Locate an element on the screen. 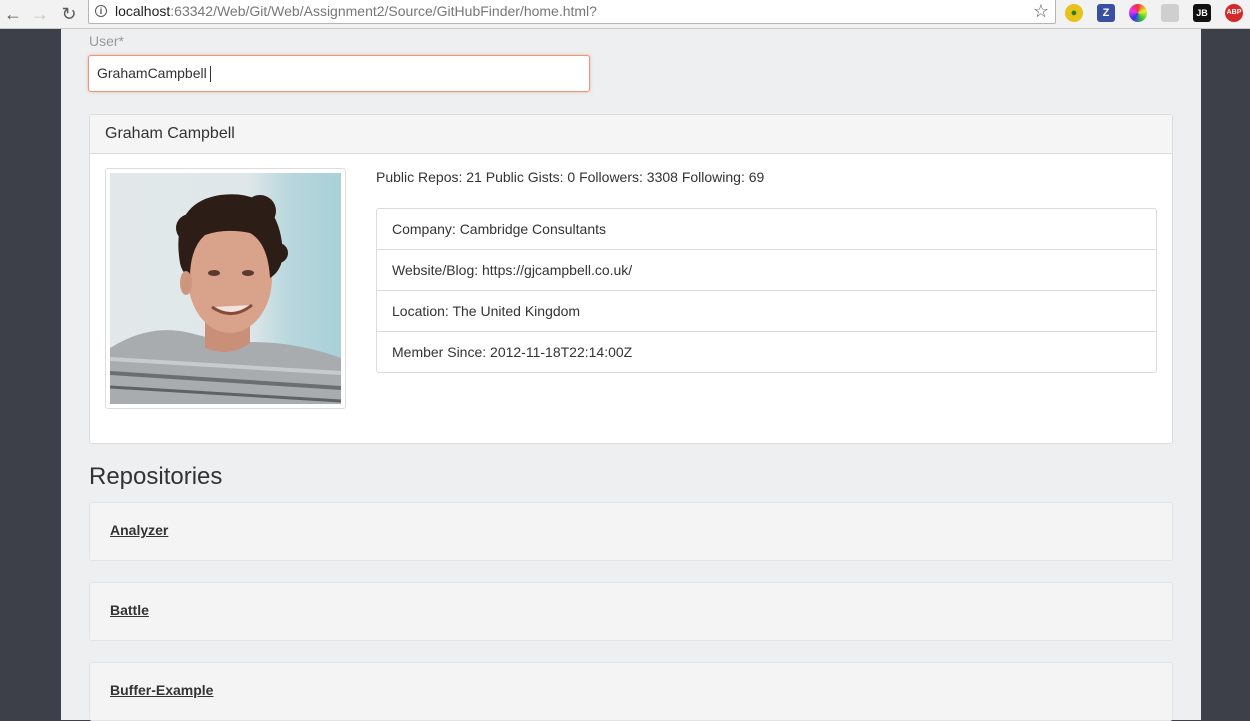  detail-location: Location: The United Kingdom is located at coordinates (766, 311).